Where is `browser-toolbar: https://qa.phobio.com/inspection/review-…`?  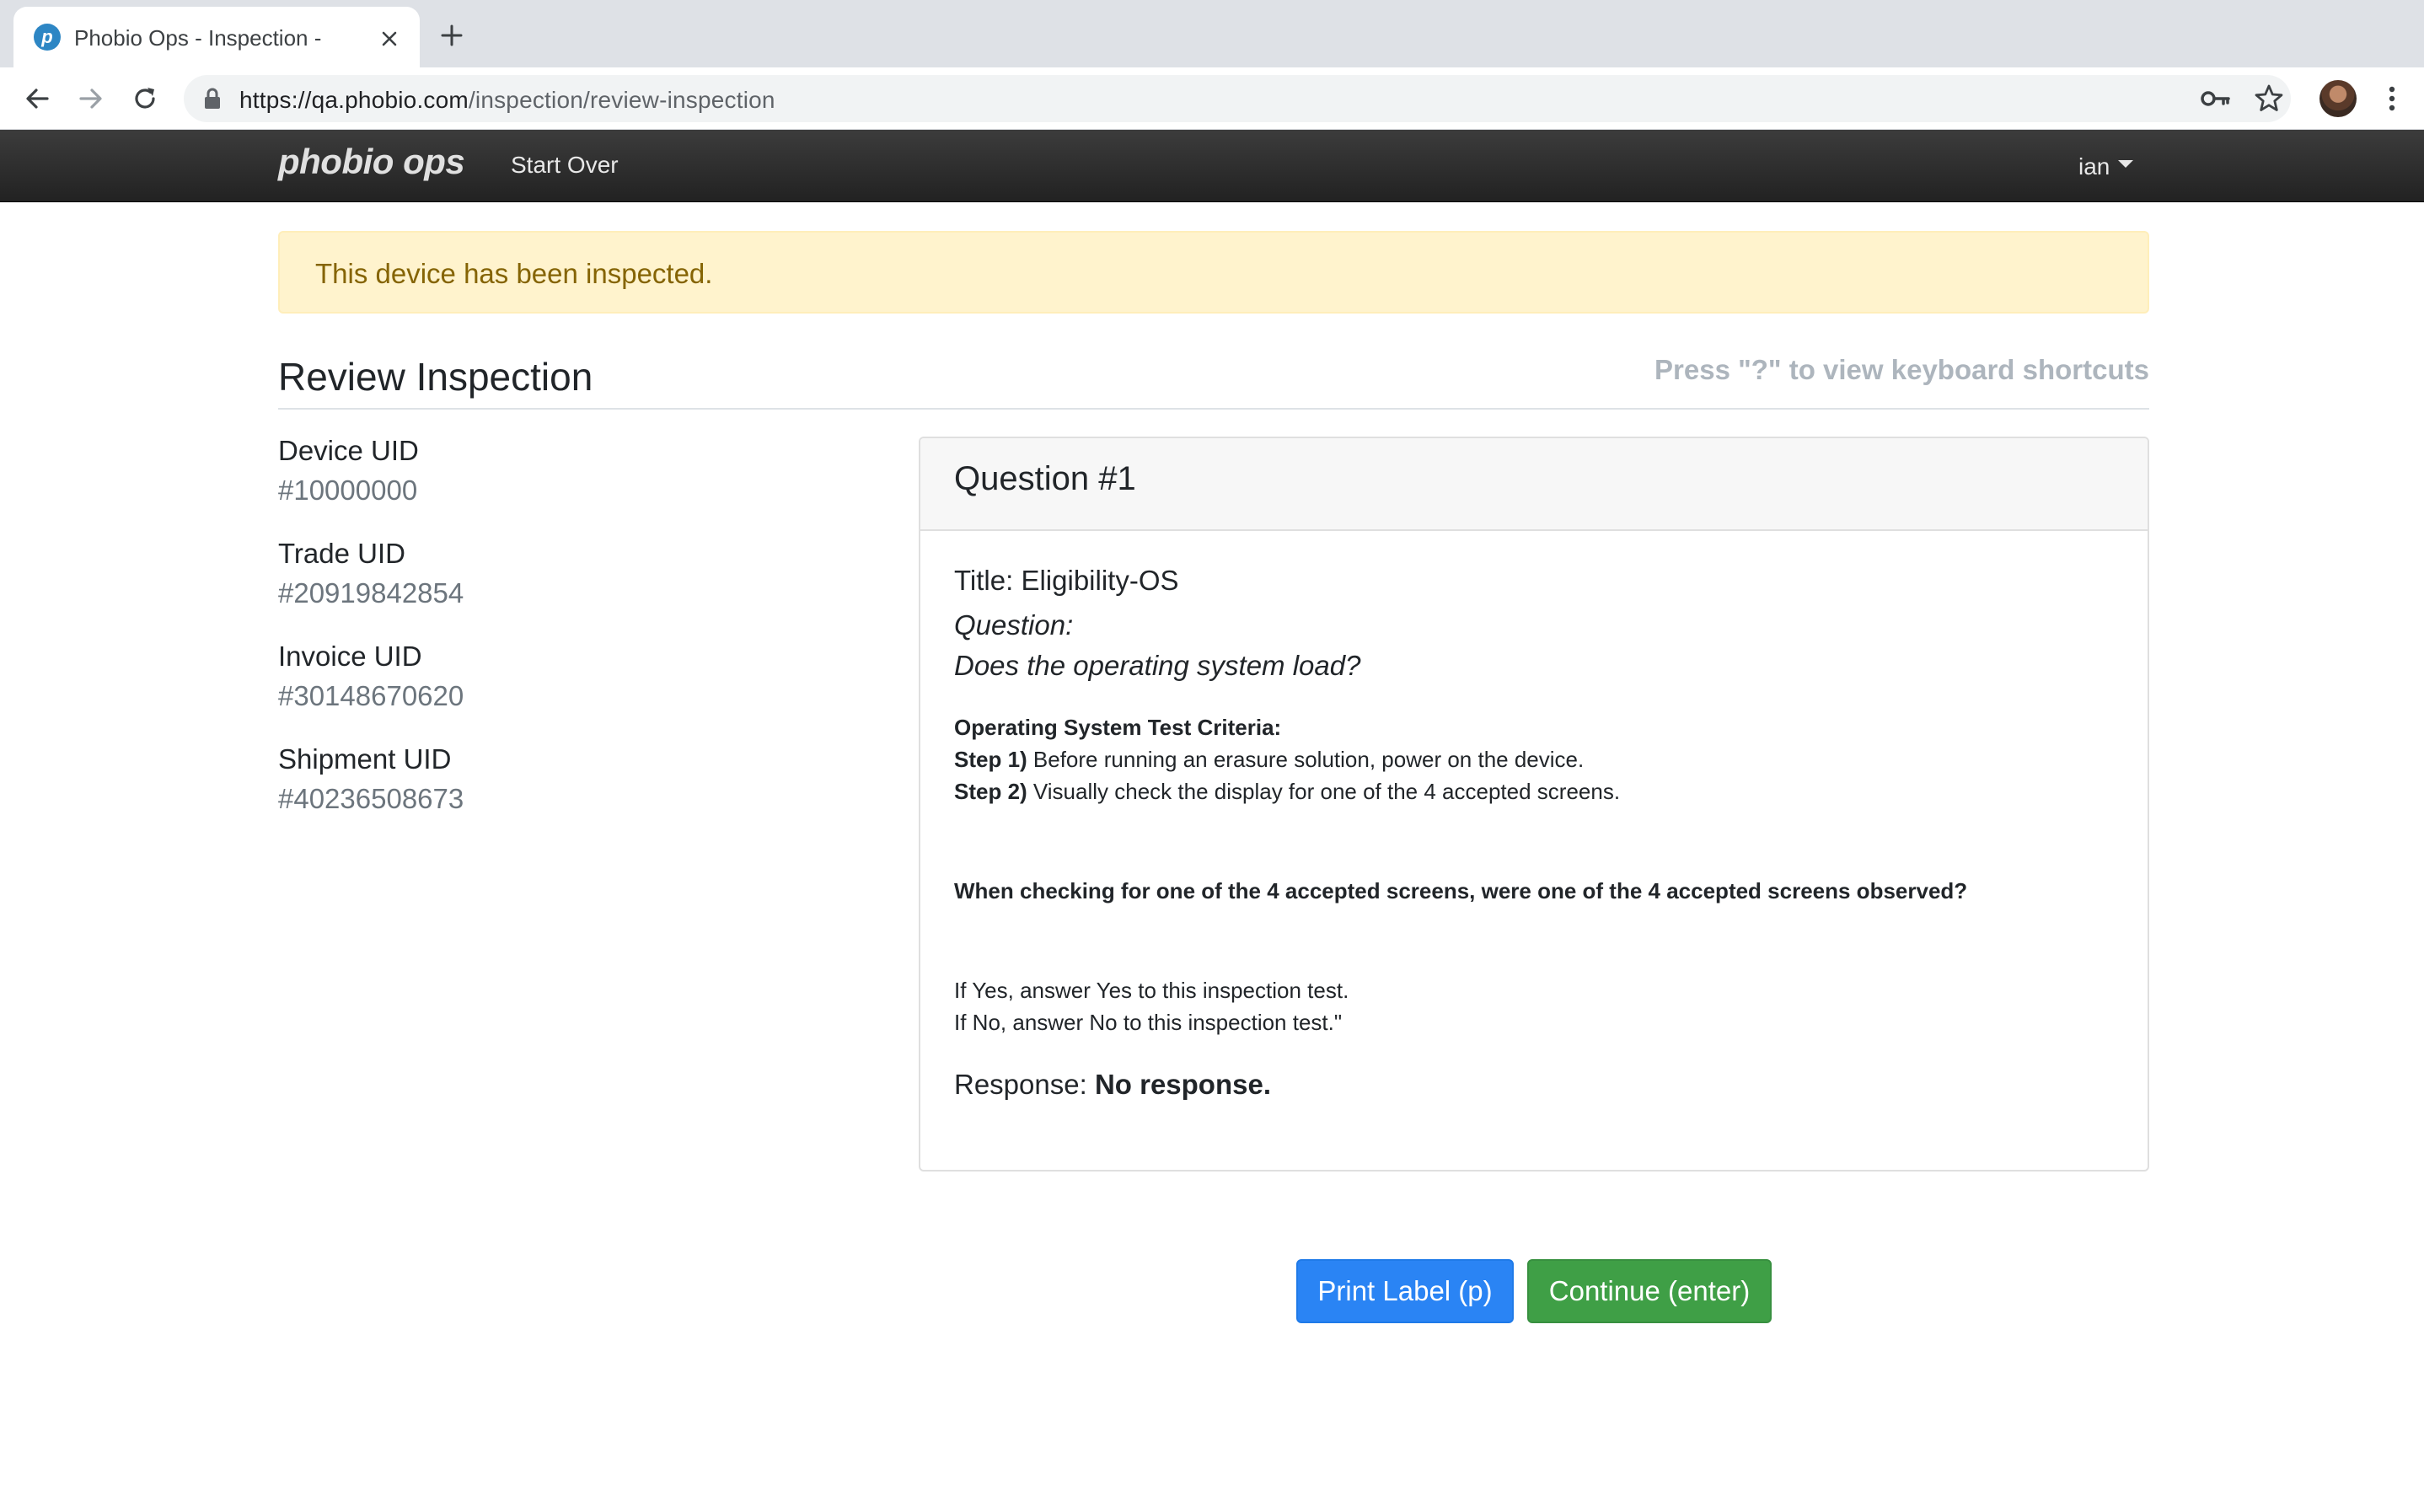
browser-toolbar: https://qa.phobio.com/inspection/review-… is located at coordinates (1212, 98).